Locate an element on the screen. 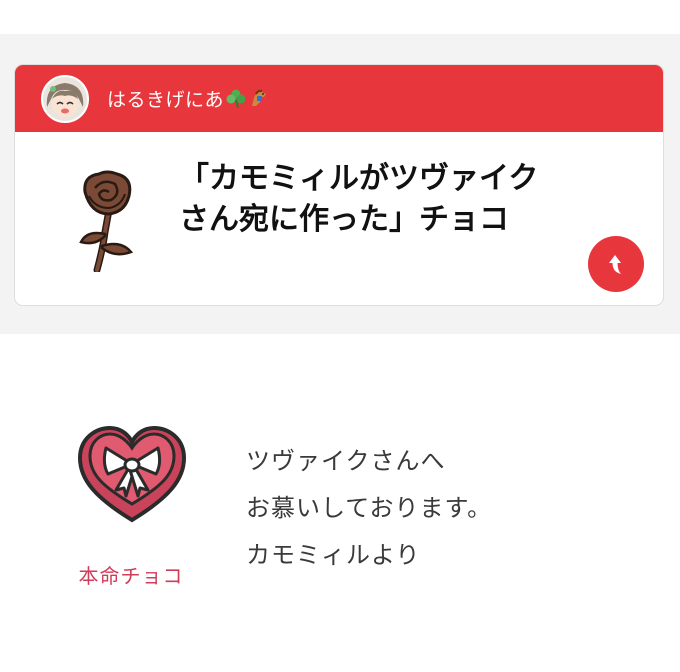 The height and width of the screenshot is (672, 680). chocolate-rose-icon is located at coordinates (106, 221).